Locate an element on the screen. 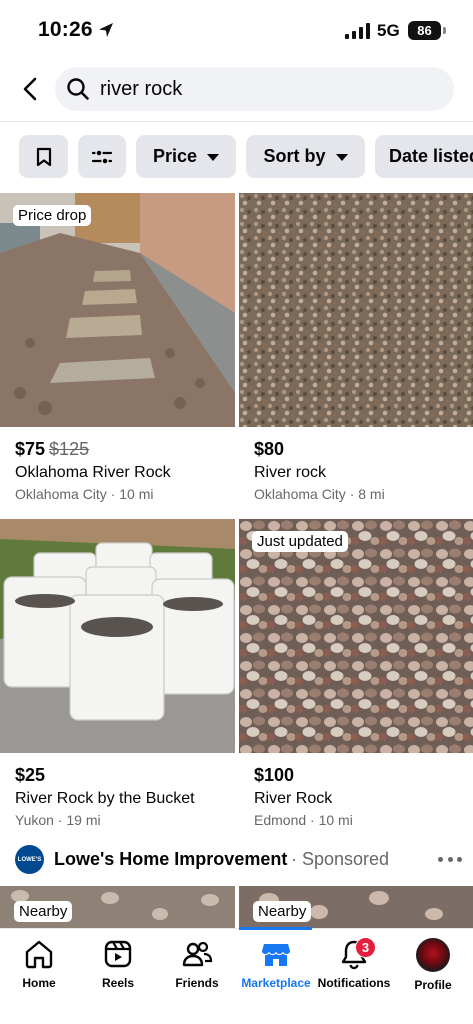 The height and width of the screenshot is (1024, 473). current-price: $100 is located at coordinates (274, 775).